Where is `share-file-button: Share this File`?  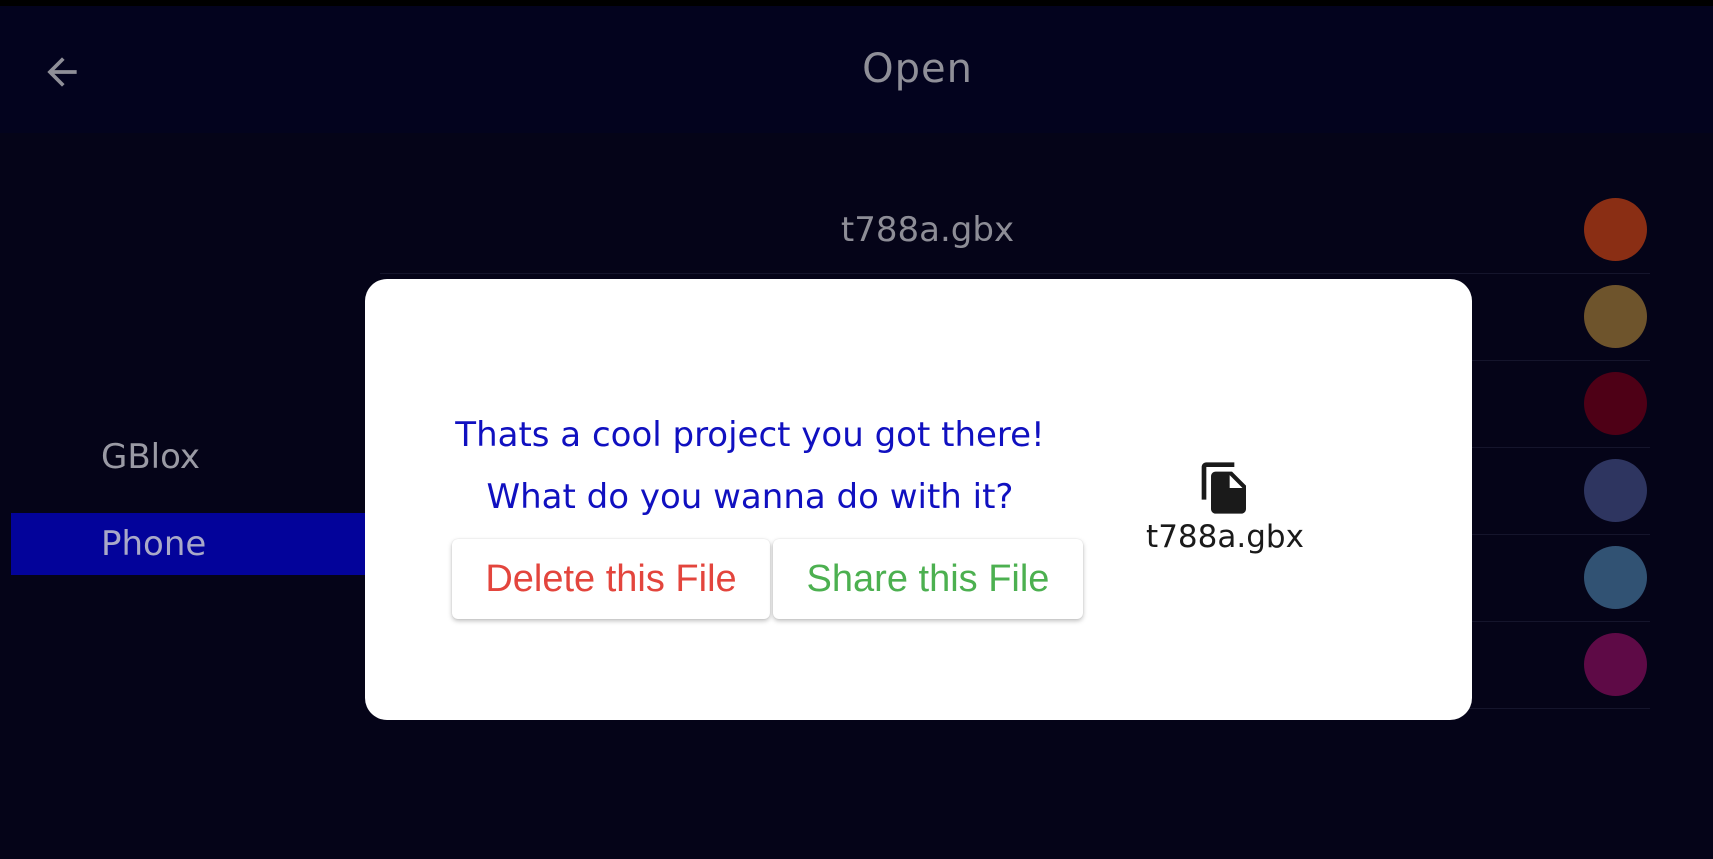
share-file-button: Share this File is located at coordinates (928, 579).